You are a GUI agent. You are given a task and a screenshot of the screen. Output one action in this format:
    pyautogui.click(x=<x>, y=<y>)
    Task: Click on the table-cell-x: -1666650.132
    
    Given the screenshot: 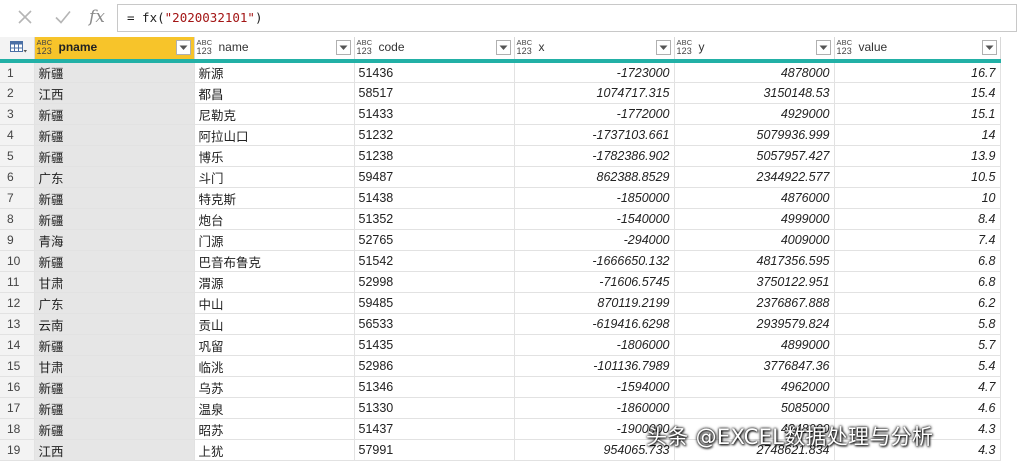 What is the action you would take?
    pyautogui.click(x=594, y=261)
    